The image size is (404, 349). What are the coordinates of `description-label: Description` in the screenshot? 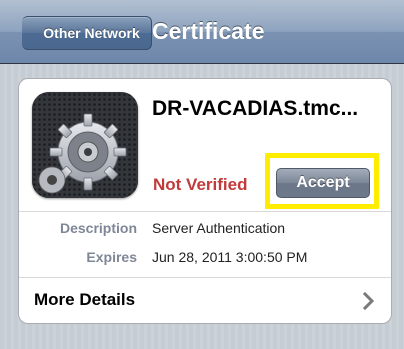 It's located at (98, 228).